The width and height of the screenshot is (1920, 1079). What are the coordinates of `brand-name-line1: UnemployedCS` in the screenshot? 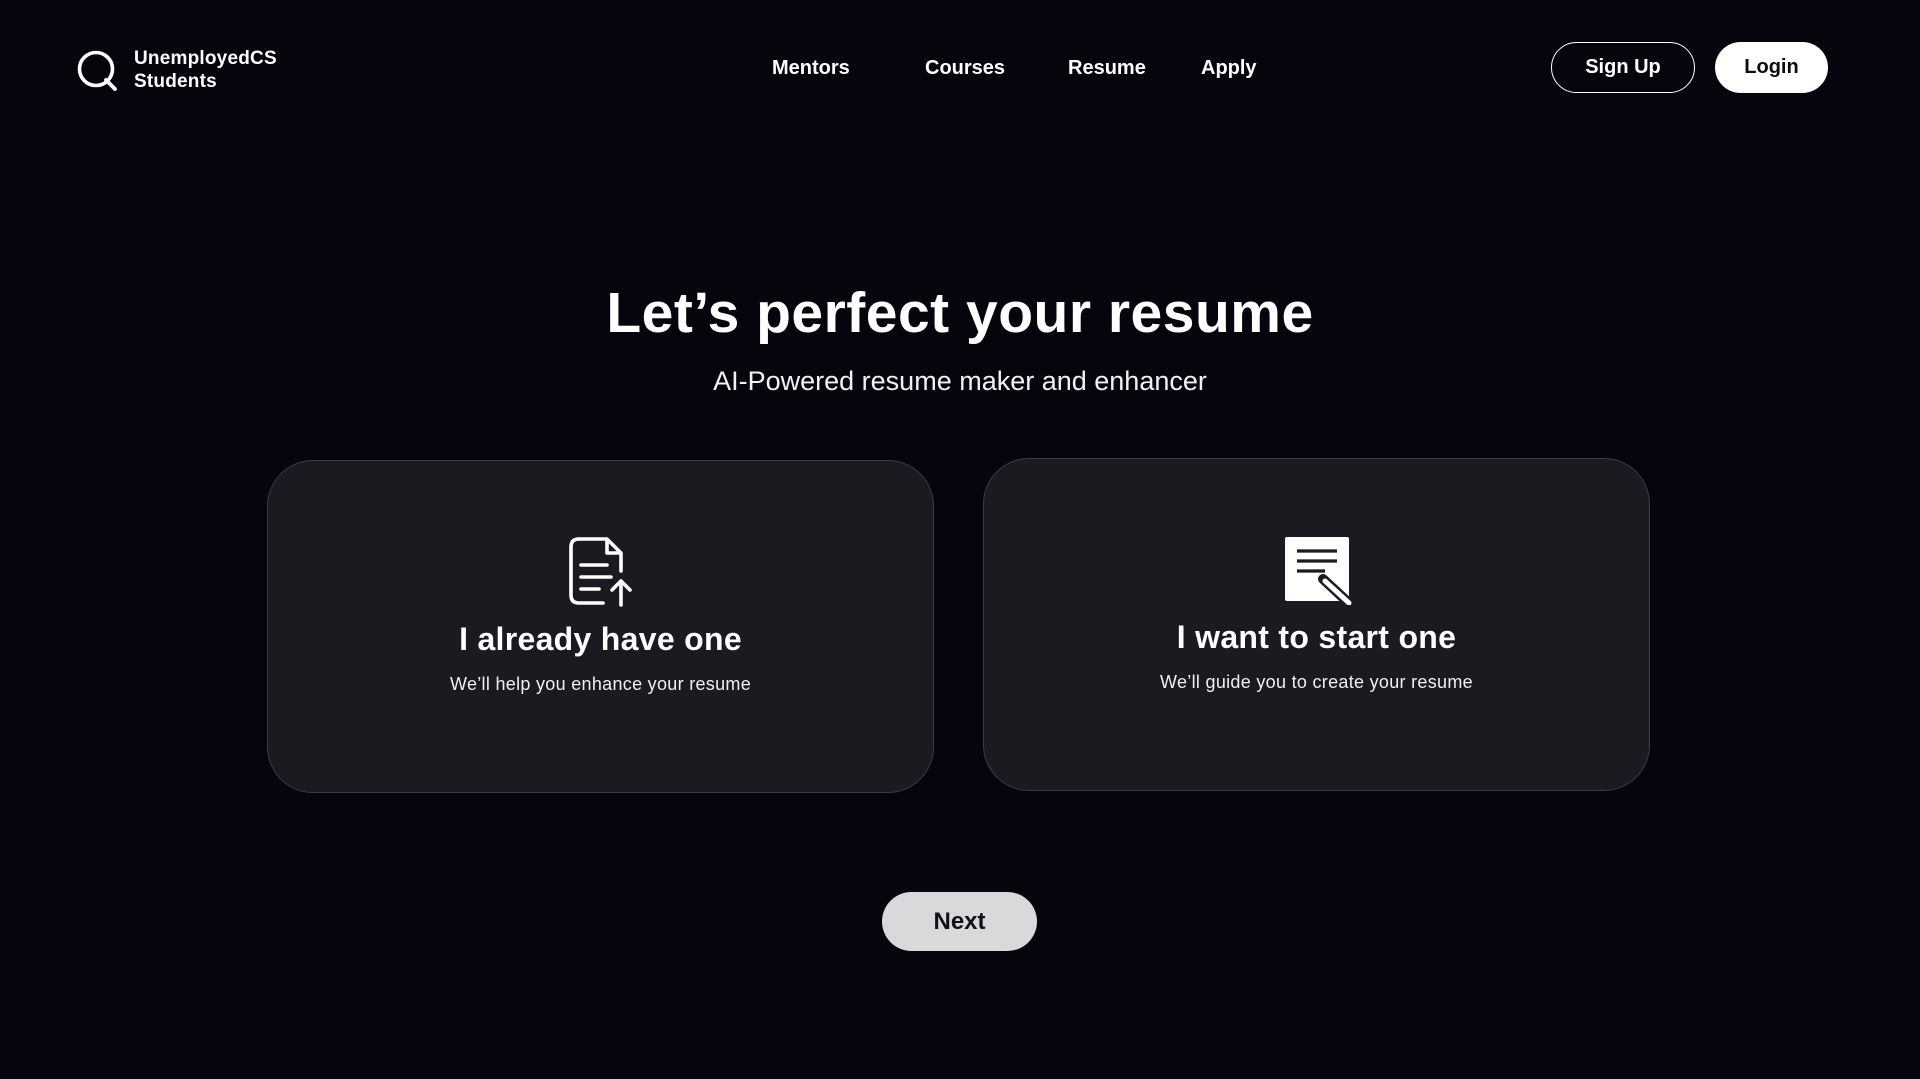 It's located at (205, 58).